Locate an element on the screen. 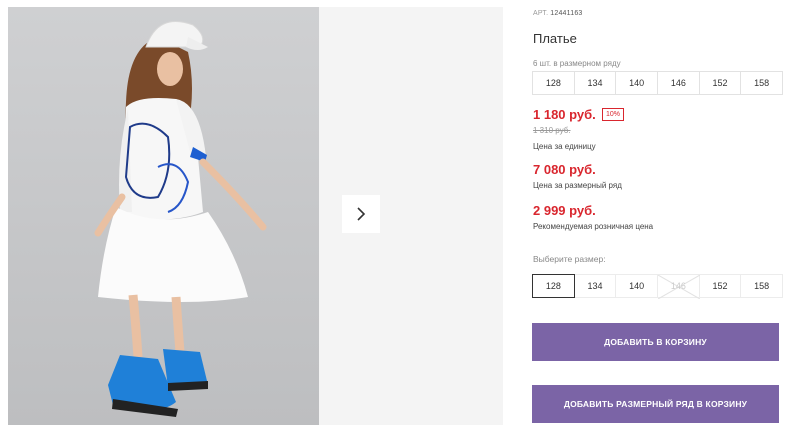  size-option-128: 128 is located at coordinates (553, 286).